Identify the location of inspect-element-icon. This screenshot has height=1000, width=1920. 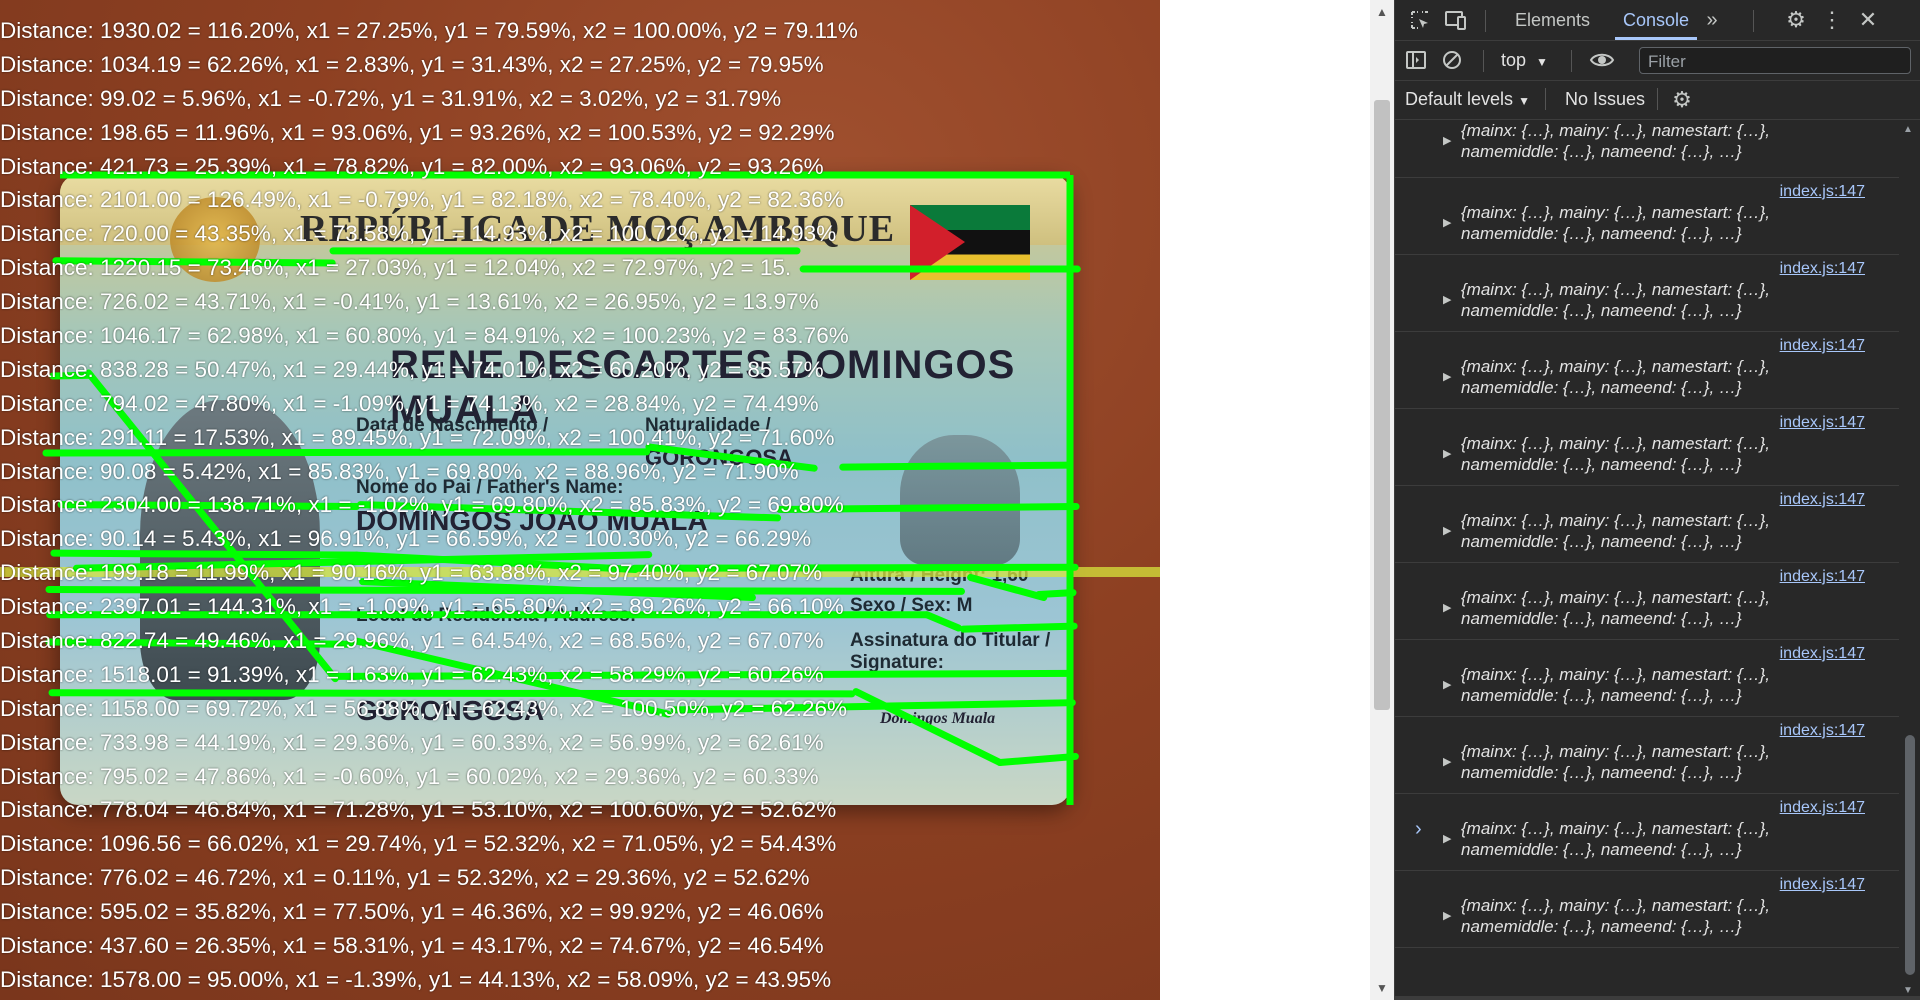
(1420, 22).